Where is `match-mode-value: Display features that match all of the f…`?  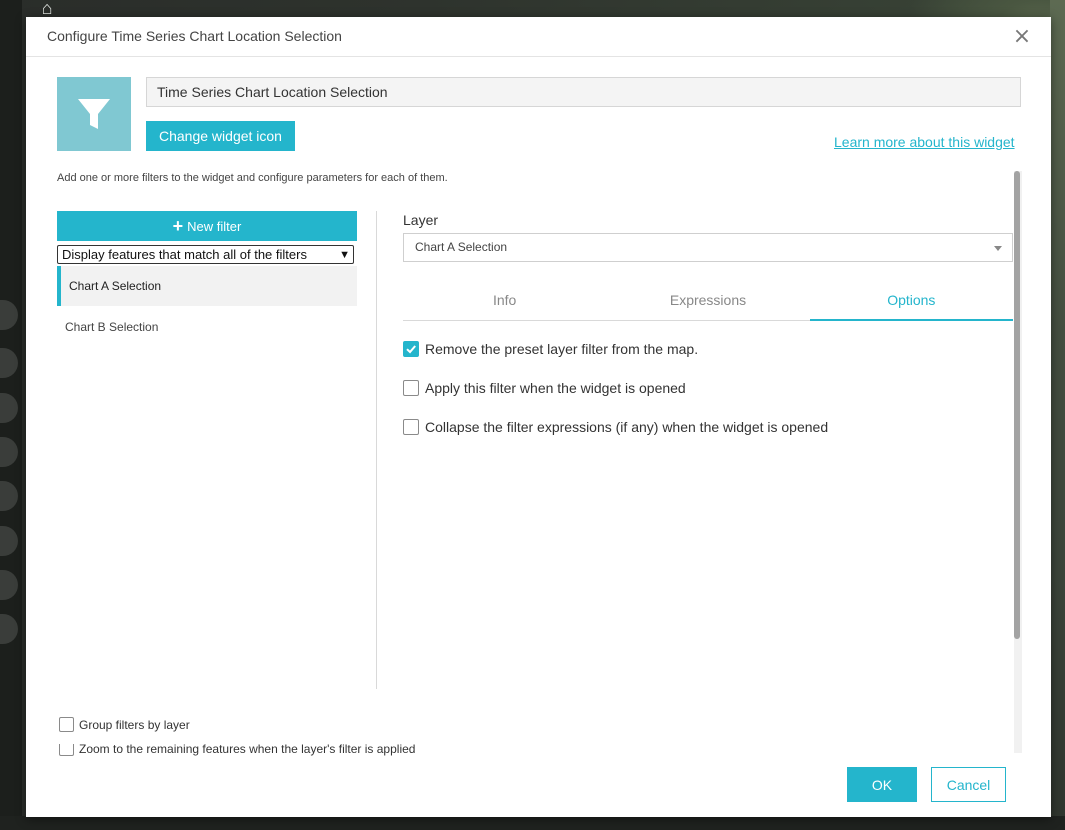
match-mode-value: Display features that match all of the f… is located at coordinates (184, 254).